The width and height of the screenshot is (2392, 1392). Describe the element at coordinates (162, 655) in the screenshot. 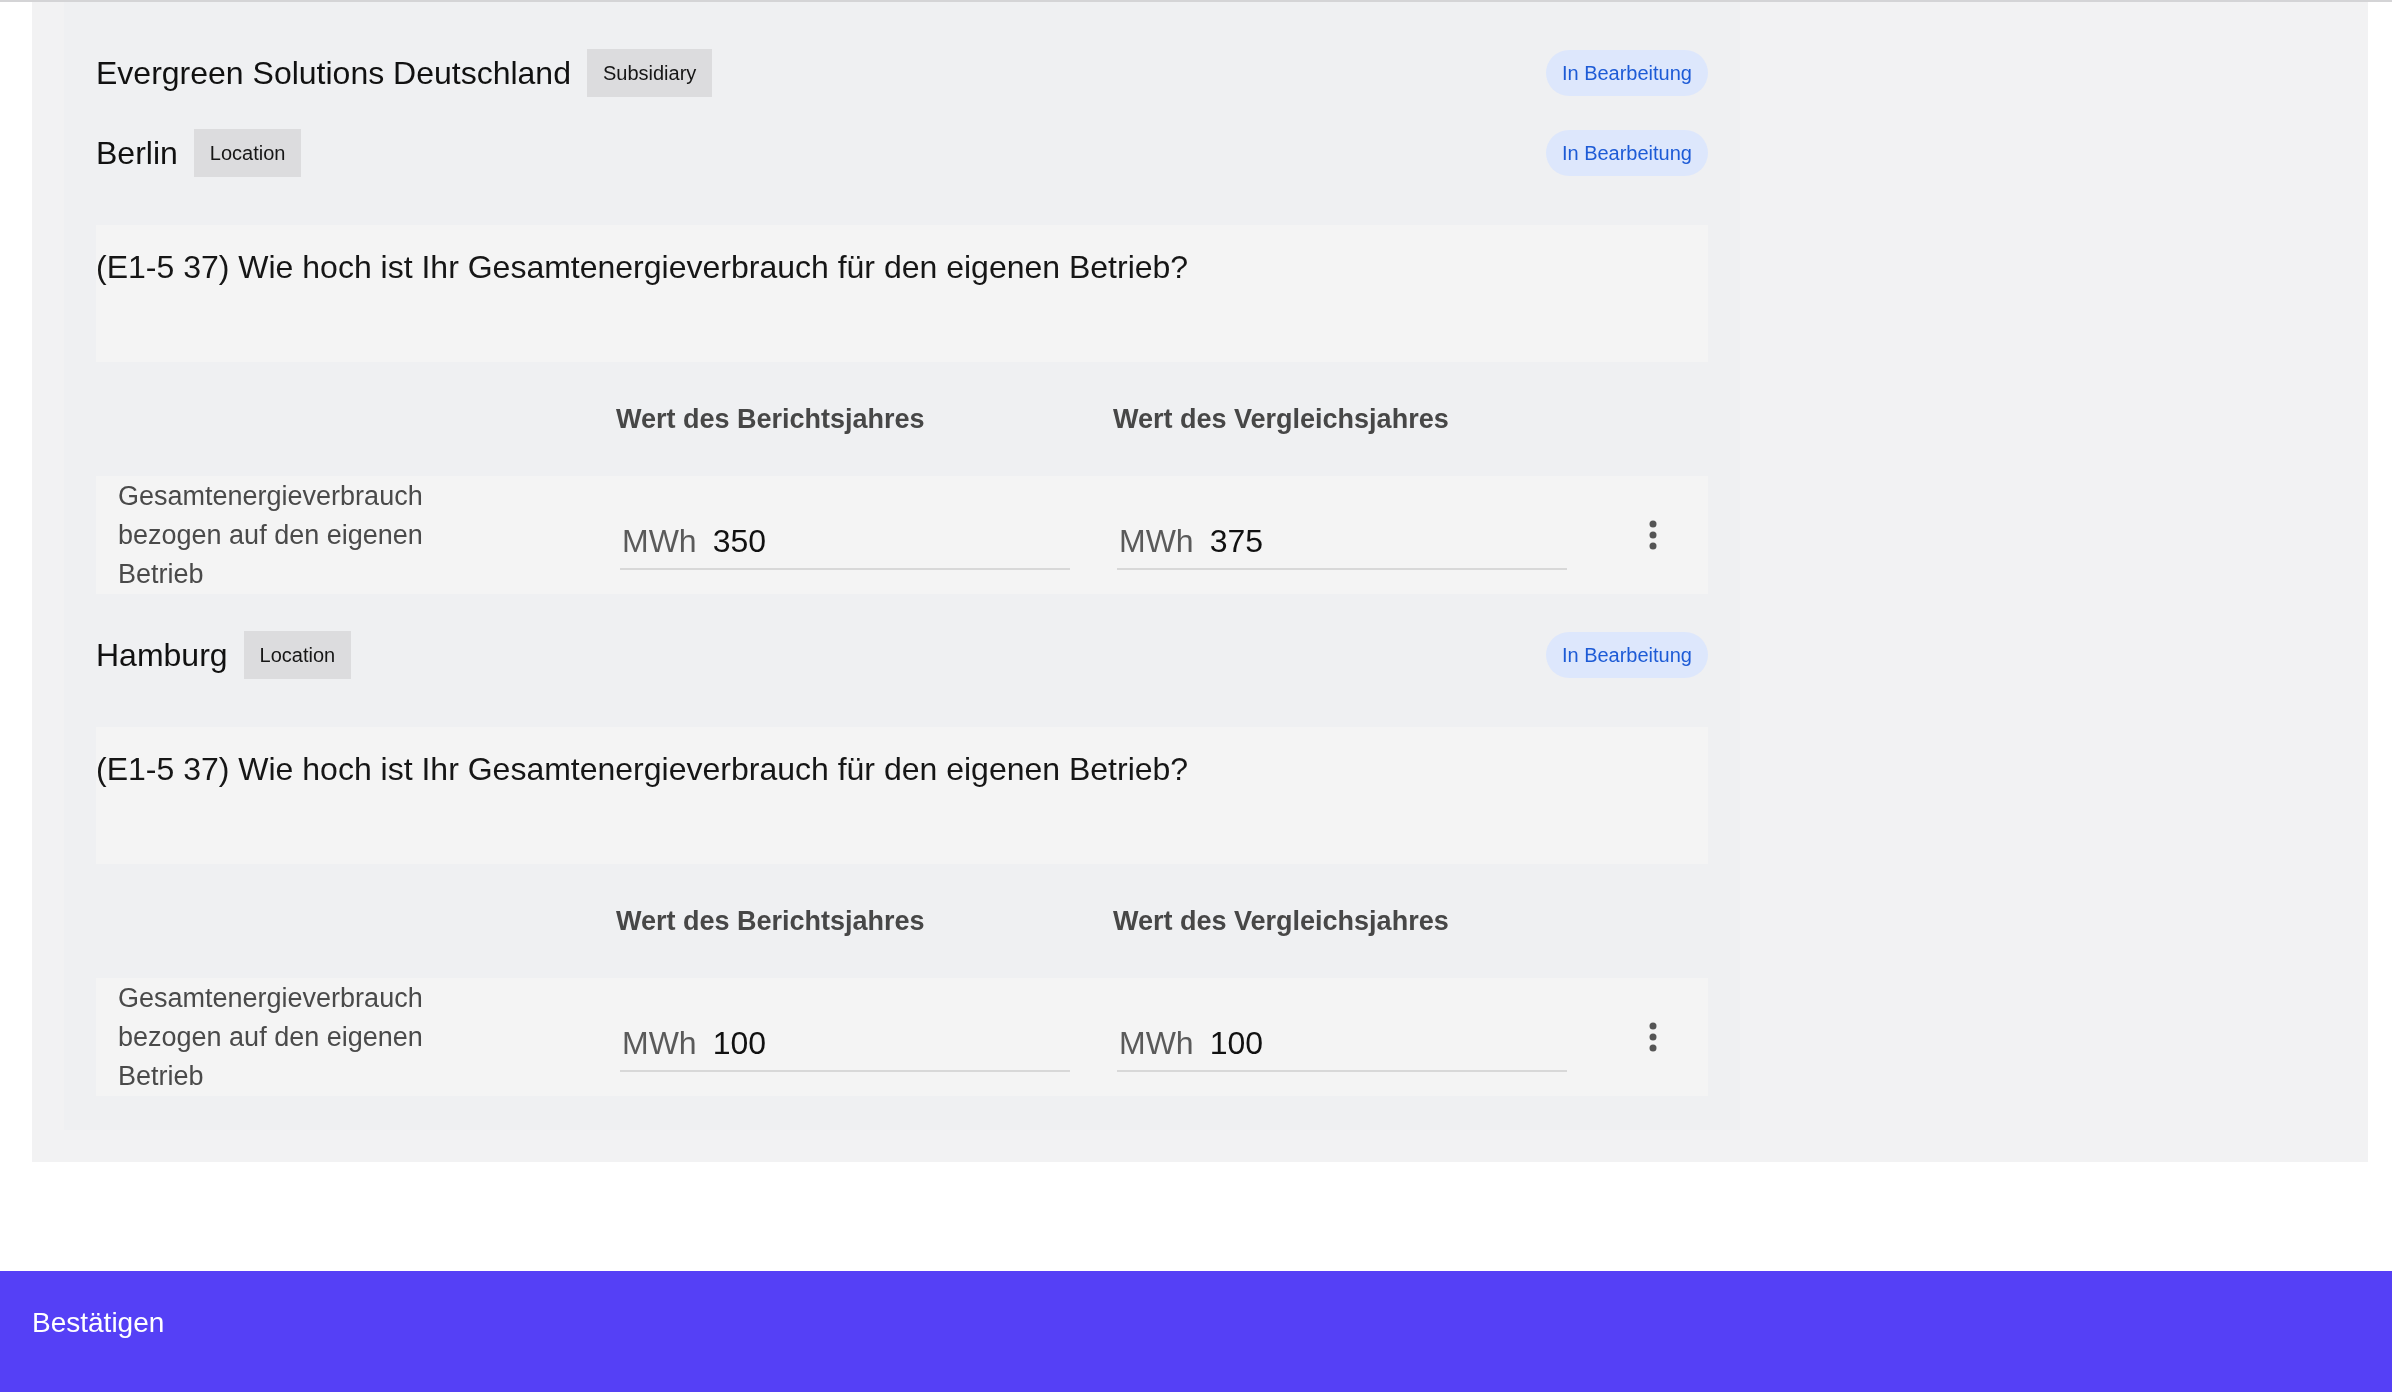

I see `location-name: Hamburg` at that location.